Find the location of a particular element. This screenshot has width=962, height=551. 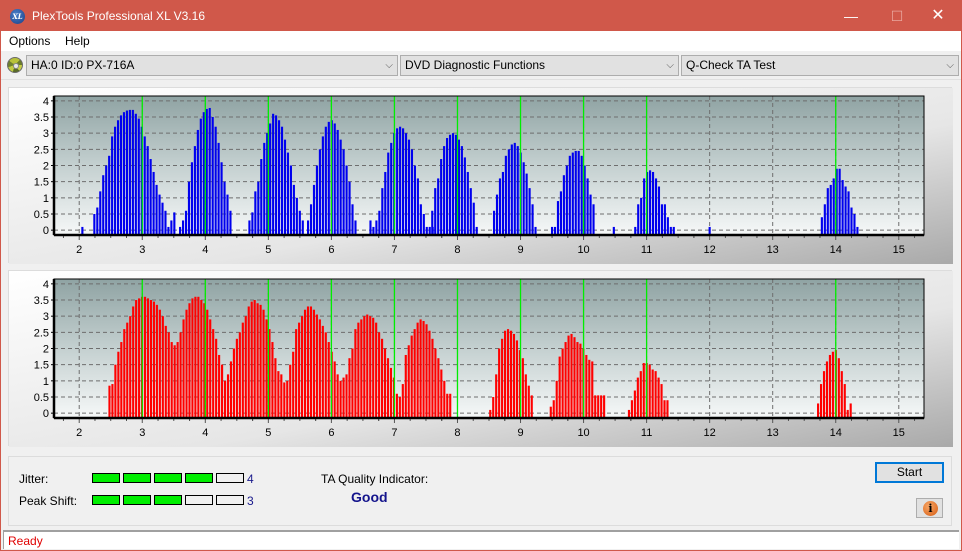

y-tick-label: 1 is located at coordinates (46, 382).